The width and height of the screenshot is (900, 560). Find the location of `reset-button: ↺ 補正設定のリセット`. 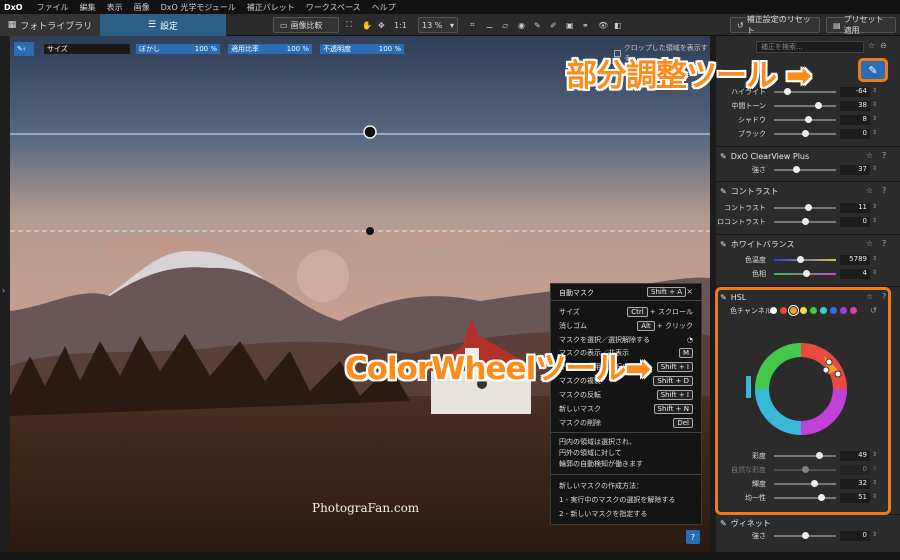

reset-button: ↺ 補正設定のリセット is located at coordinates (775, 25).